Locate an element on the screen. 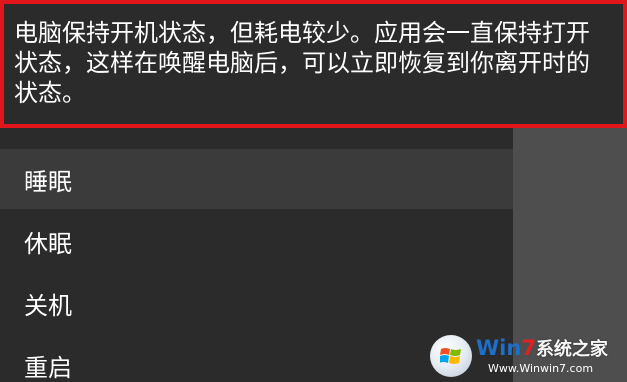 The width and height of the screenshot is (627, 382). site-watermark: Win7系统之家 Www.Winwin7.com is located at coordinates (528, 356).